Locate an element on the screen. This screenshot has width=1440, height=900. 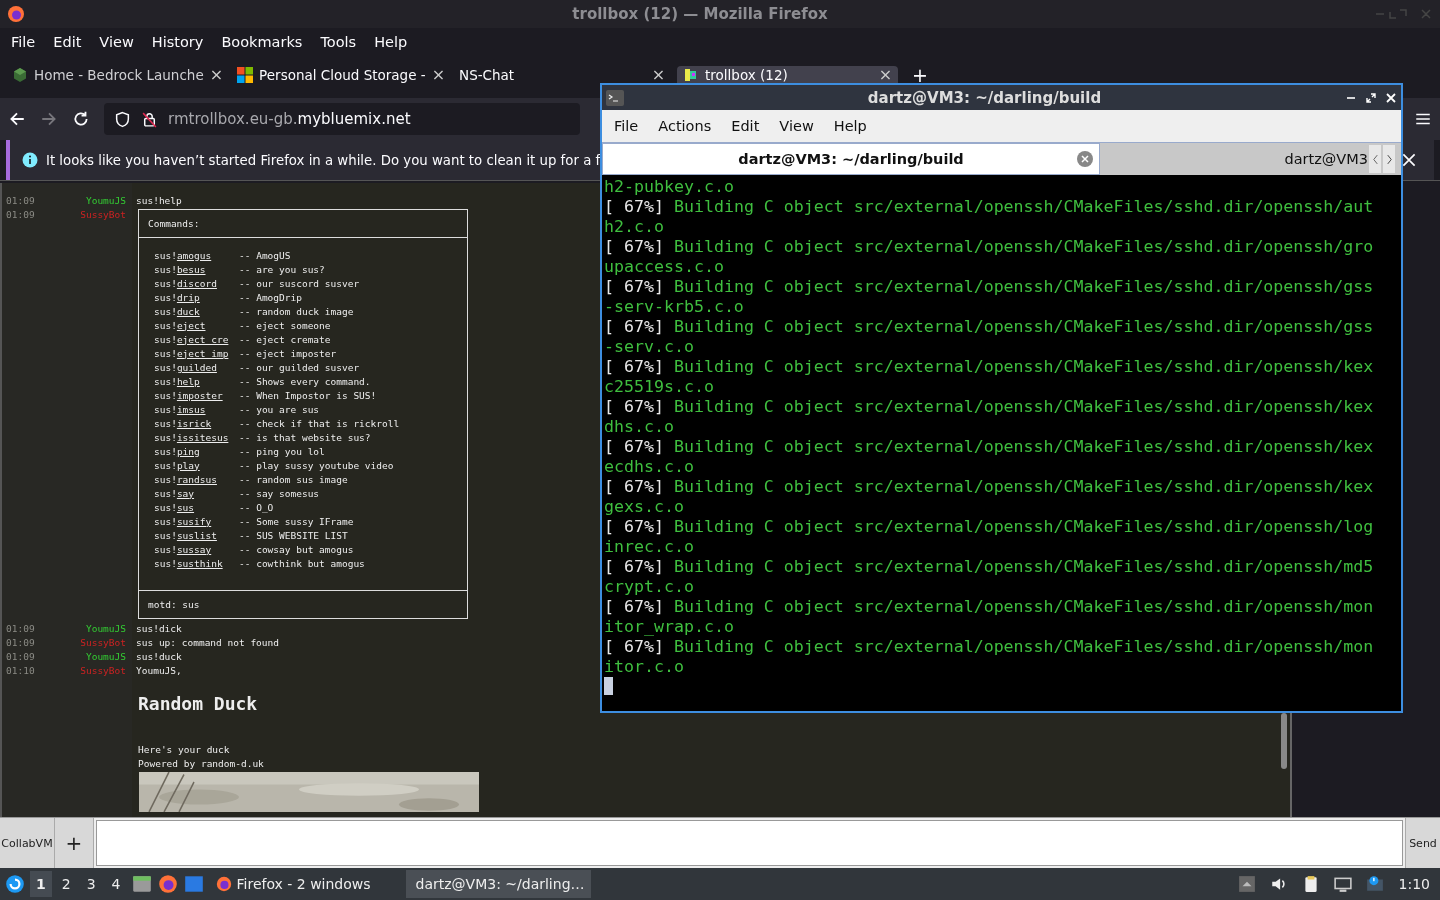
clock: 1:10 is located at coordinates (1414, 884).